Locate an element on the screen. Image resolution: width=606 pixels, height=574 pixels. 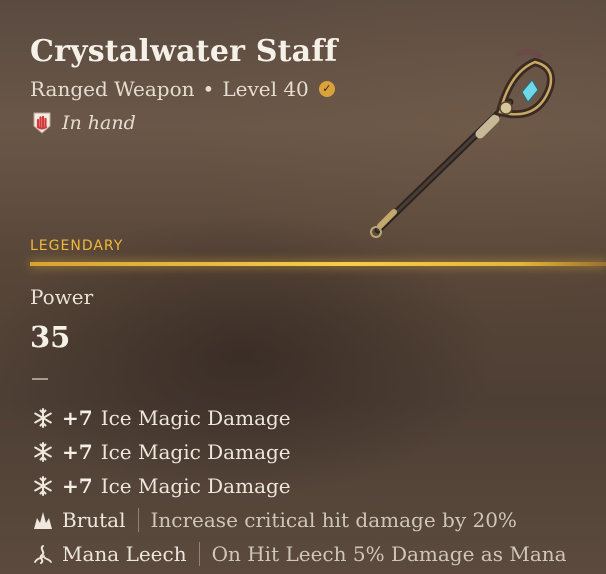
section-divider is located at coordinates (40, 379).